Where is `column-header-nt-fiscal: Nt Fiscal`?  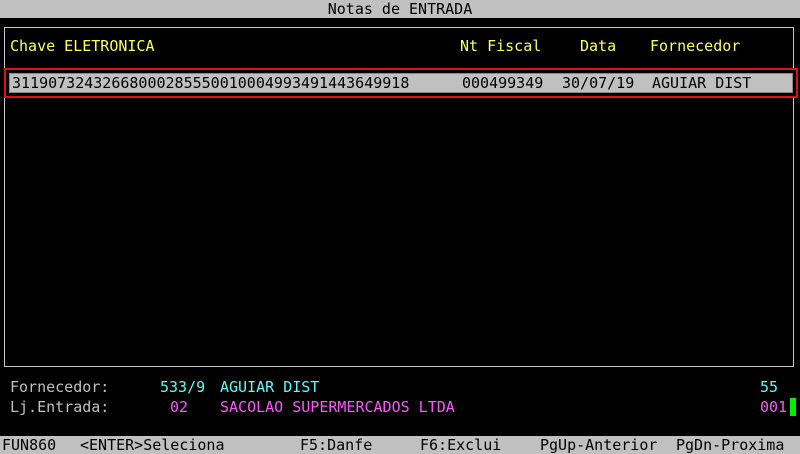 column-header-nt-fiscal: Nt Fiscal is located at coordinates (501, 46).